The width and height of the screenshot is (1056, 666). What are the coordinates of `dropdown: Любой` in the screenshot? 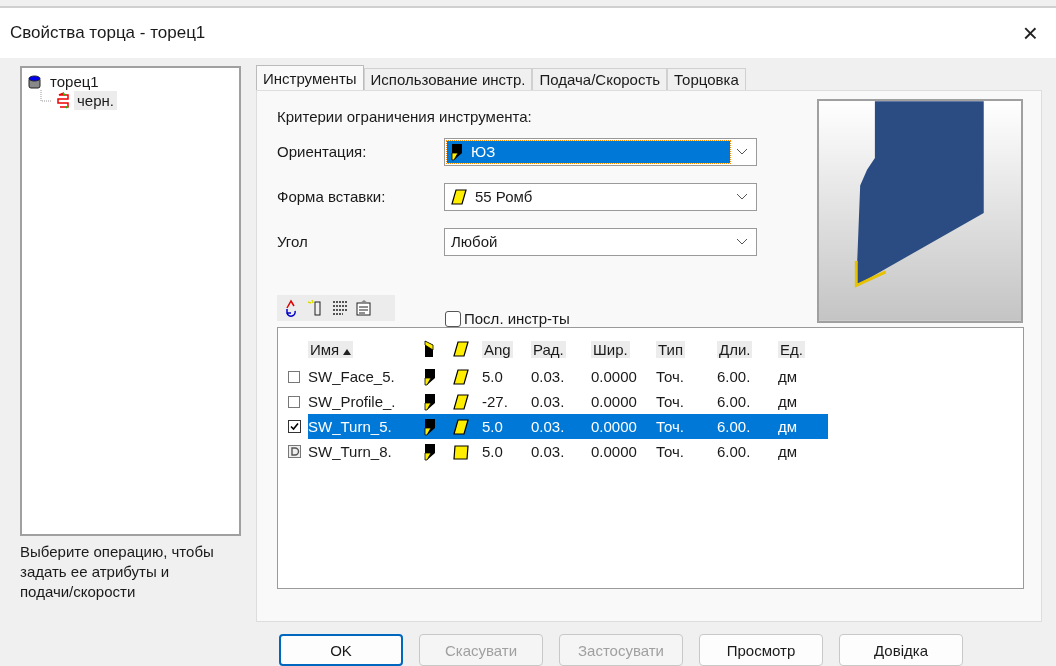 It's located at (600, 241).